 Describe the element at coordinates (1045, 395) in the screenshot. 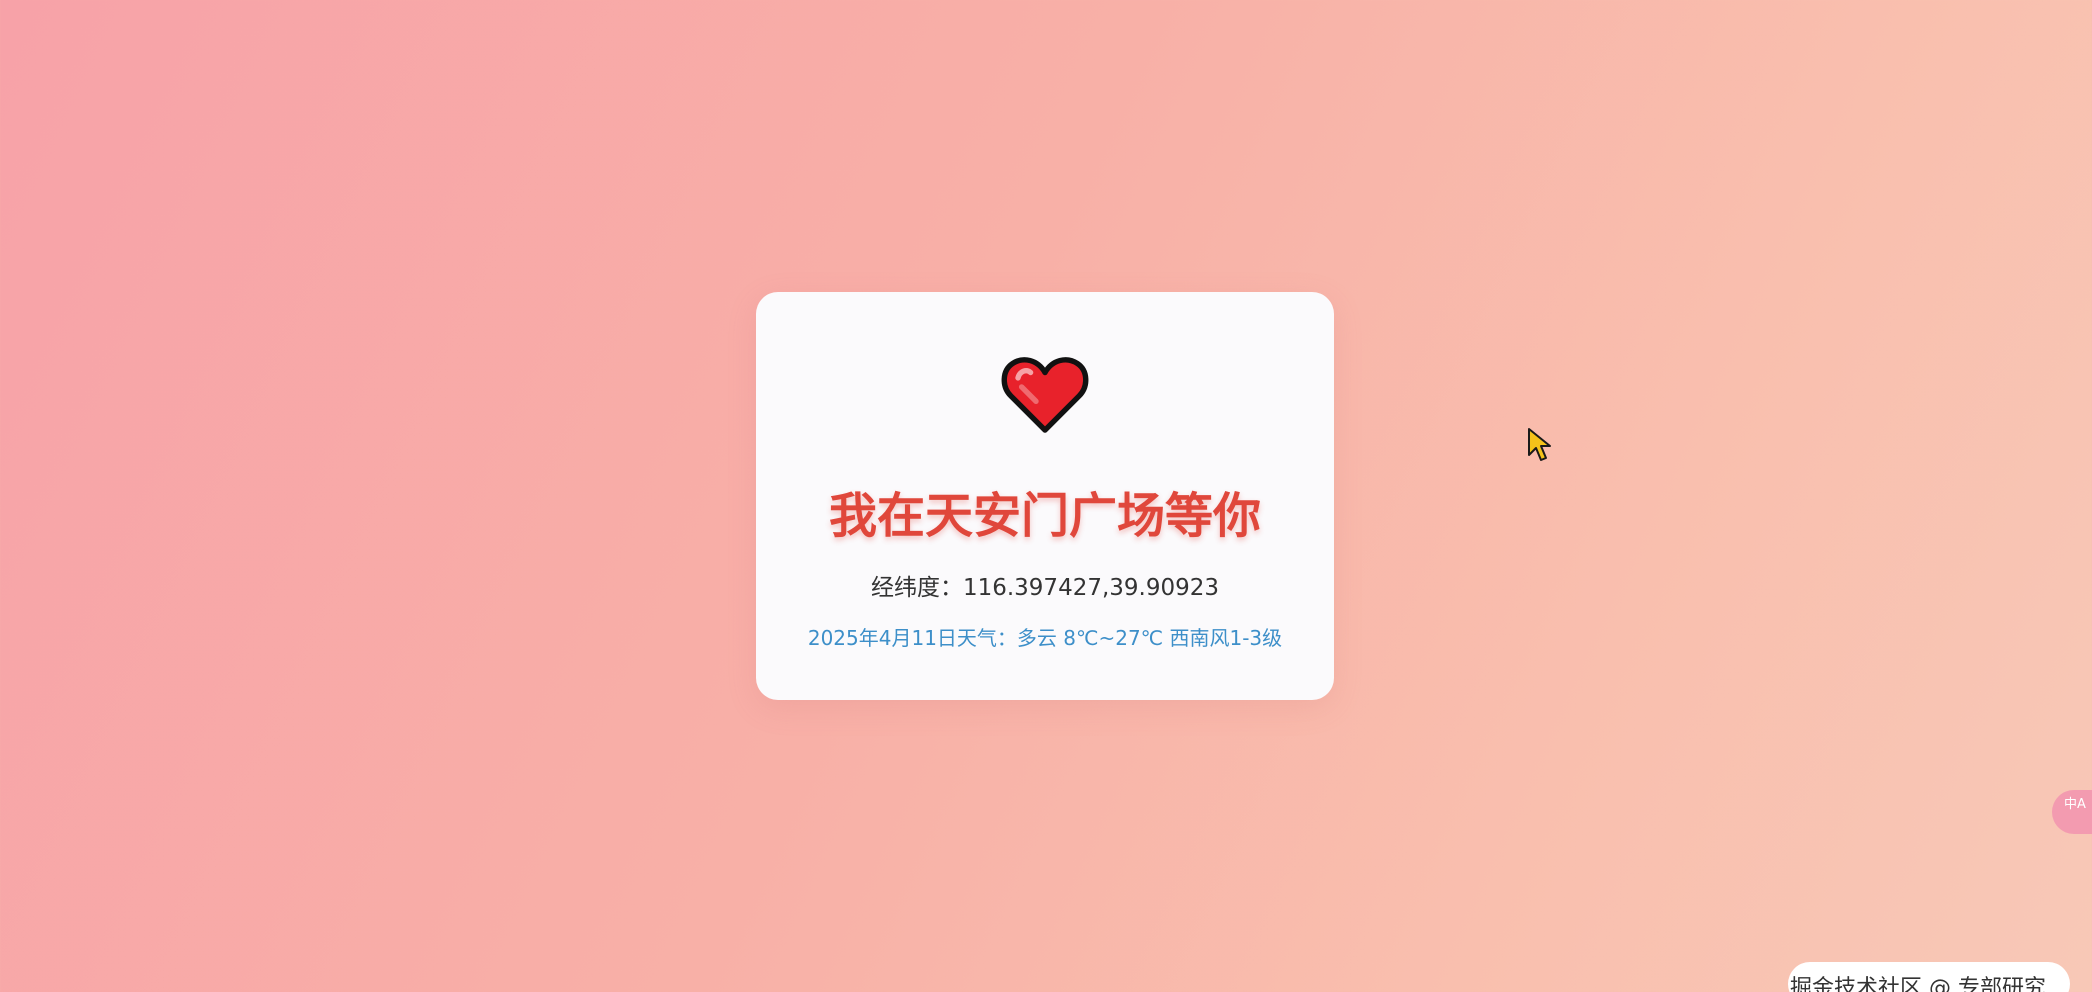

I see `red-heart-icon` at that location.